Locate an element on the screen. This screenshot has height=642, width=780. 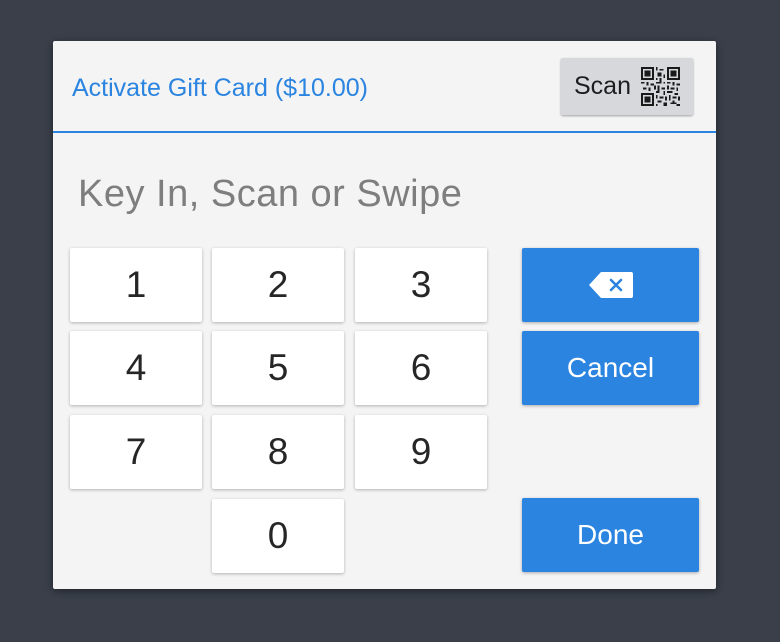
backspace-button is located at coordinates (610, 285).